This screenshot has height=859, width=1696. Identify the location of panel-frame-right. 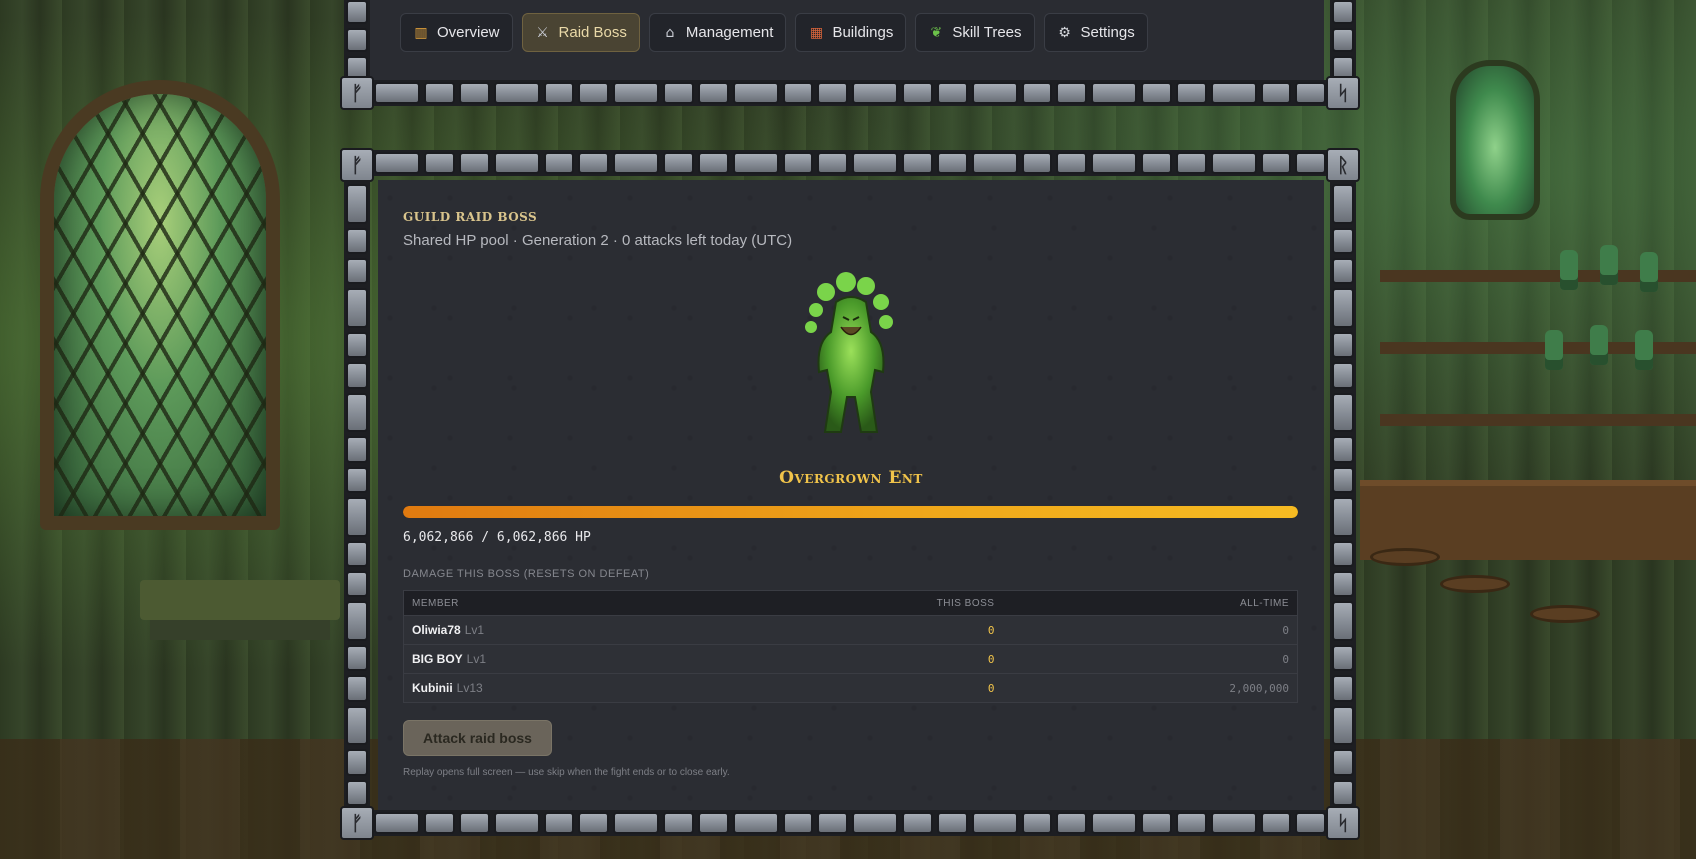
(1343, 495).